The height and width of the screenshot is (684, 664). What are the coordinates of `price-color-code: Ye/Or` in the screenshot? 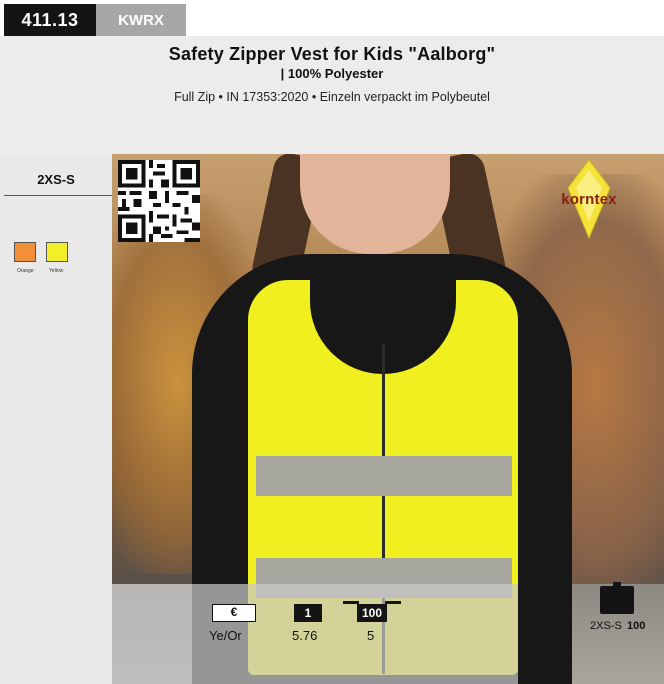 It's located at (225, 635).